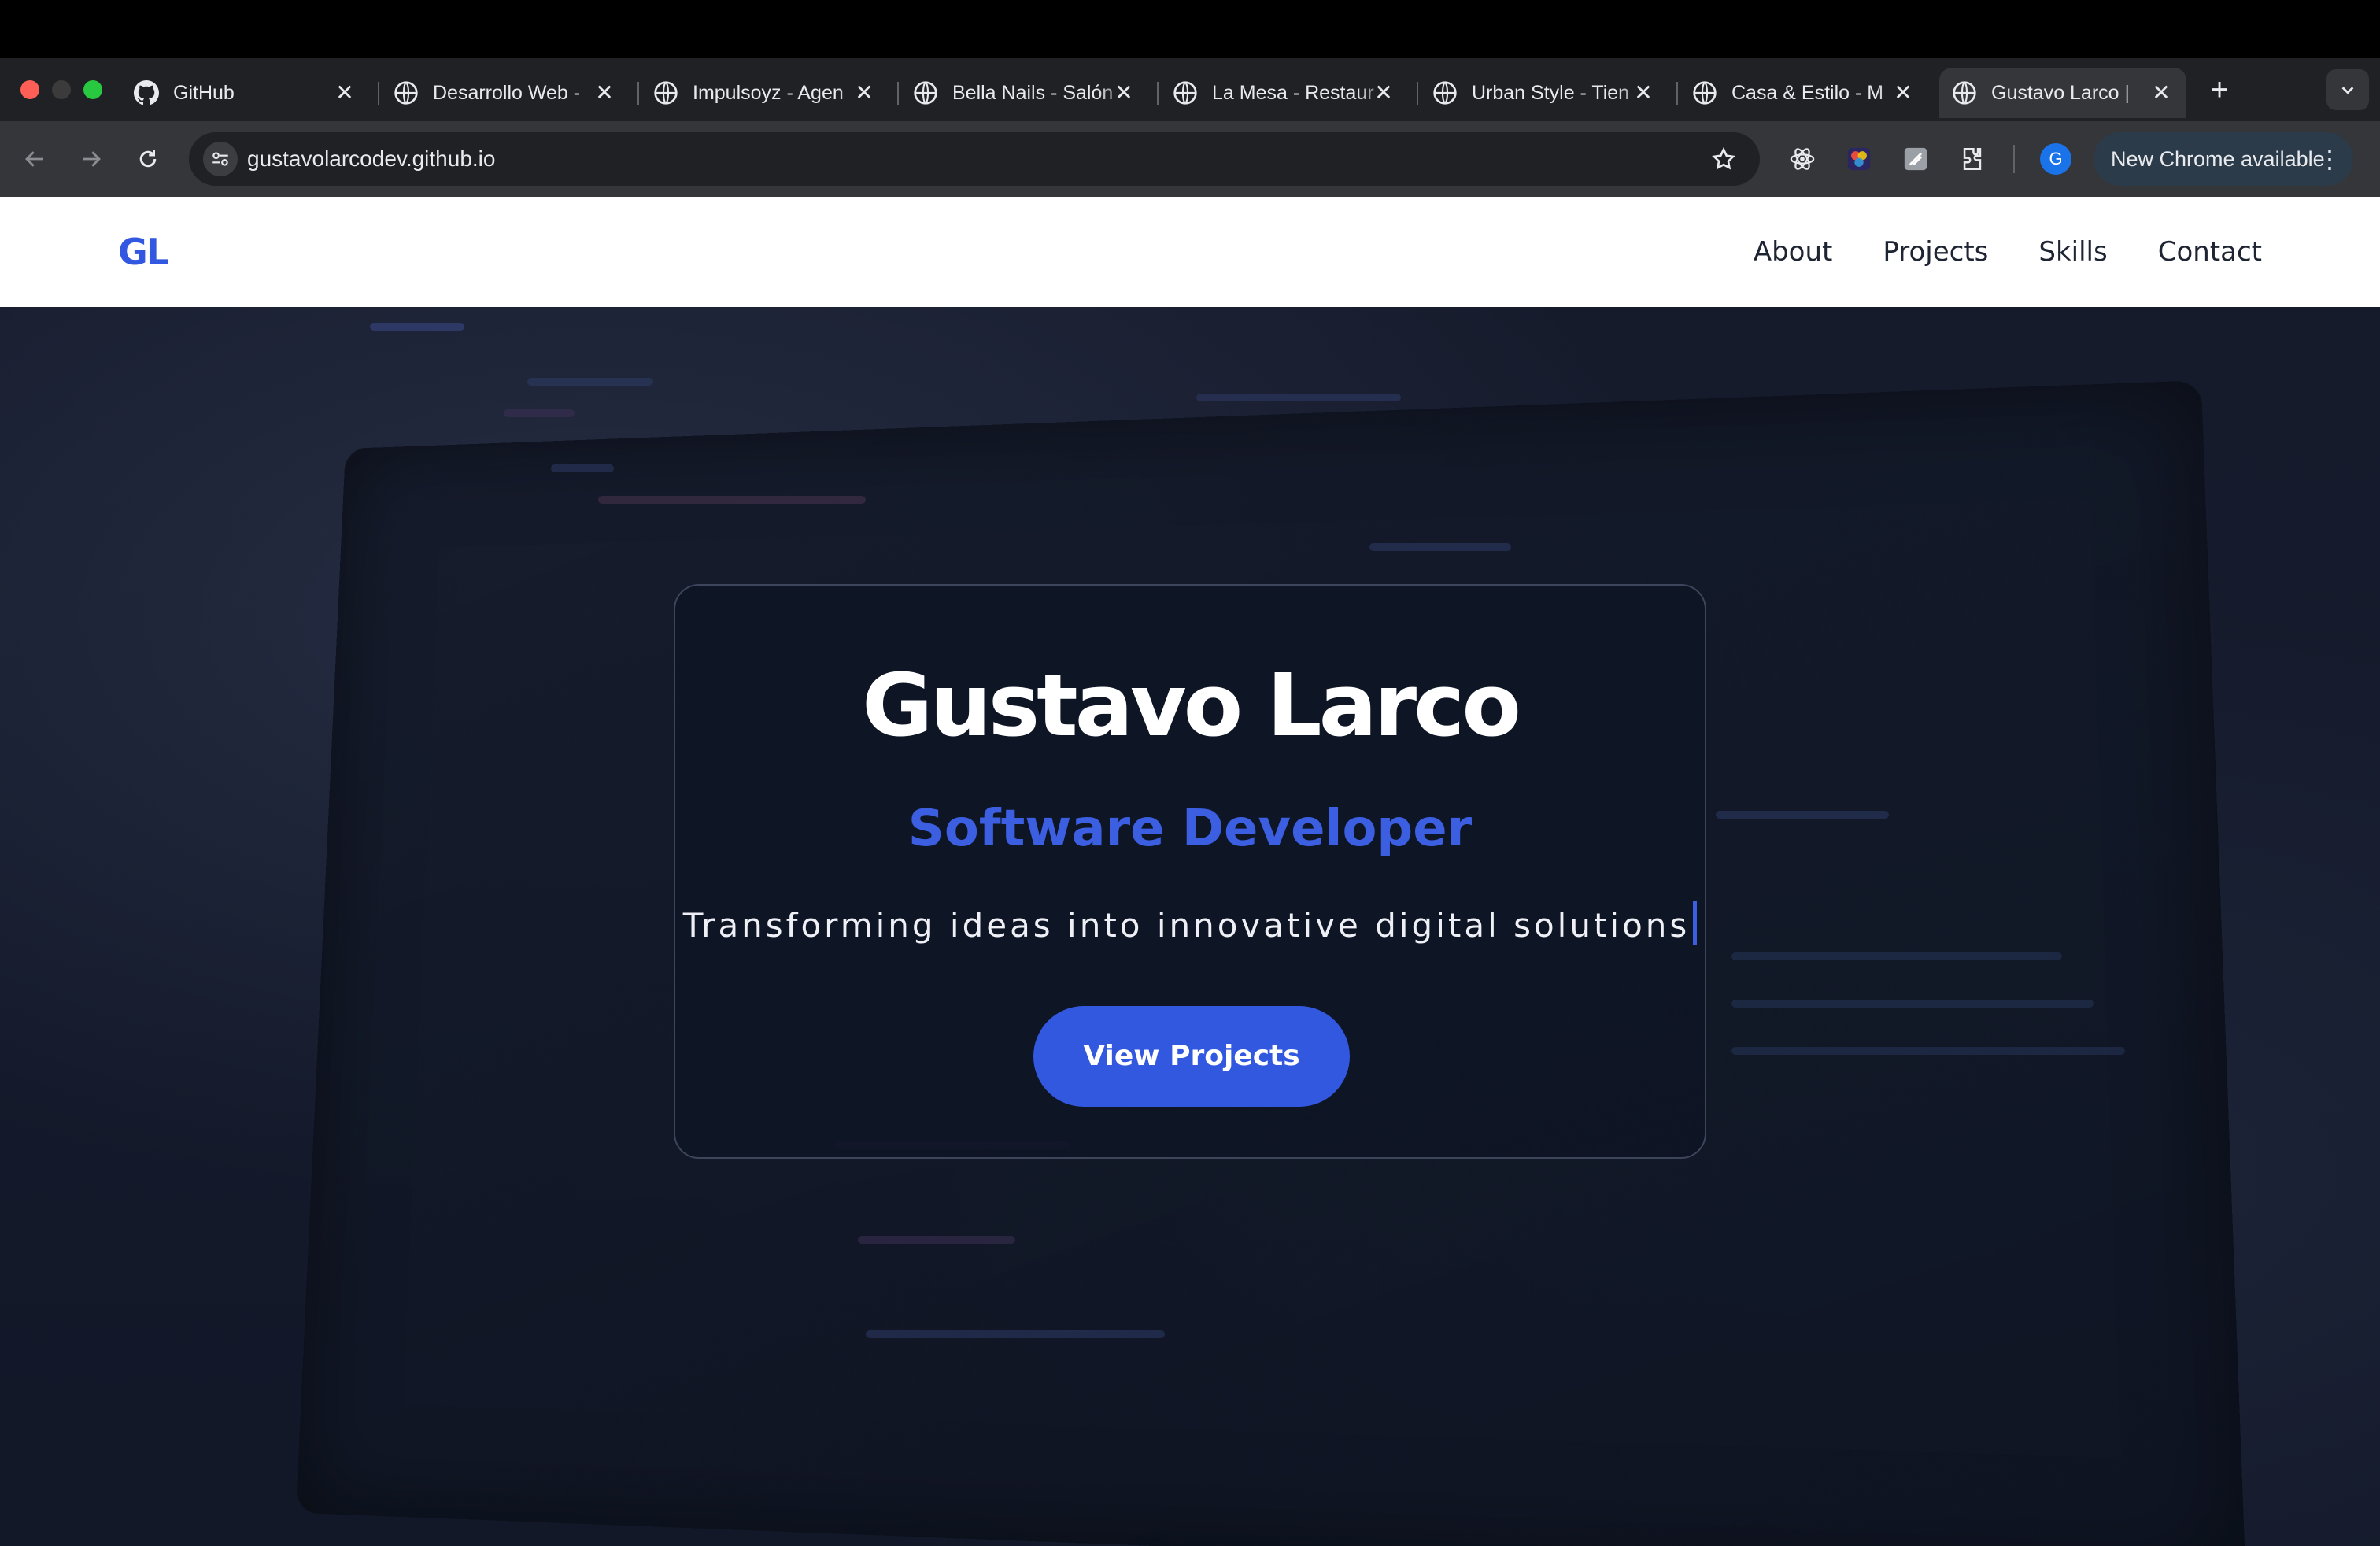  Describe the element at coordinates (29, 89) in the screenshot. I see `close-window-button` at that location.